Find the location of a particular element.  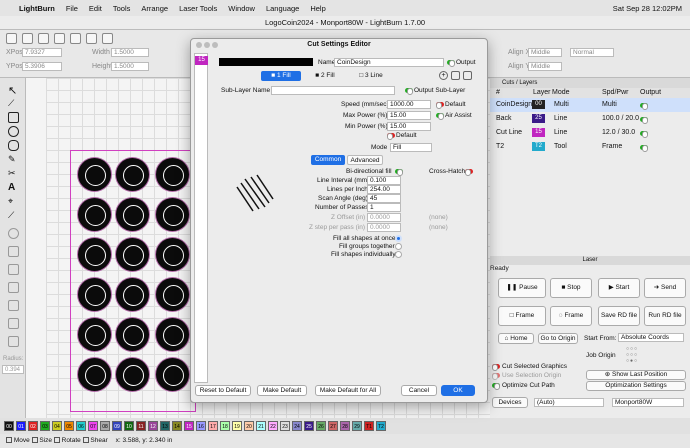

min-power-input: 15.00 is located at coordinates (409, 126).